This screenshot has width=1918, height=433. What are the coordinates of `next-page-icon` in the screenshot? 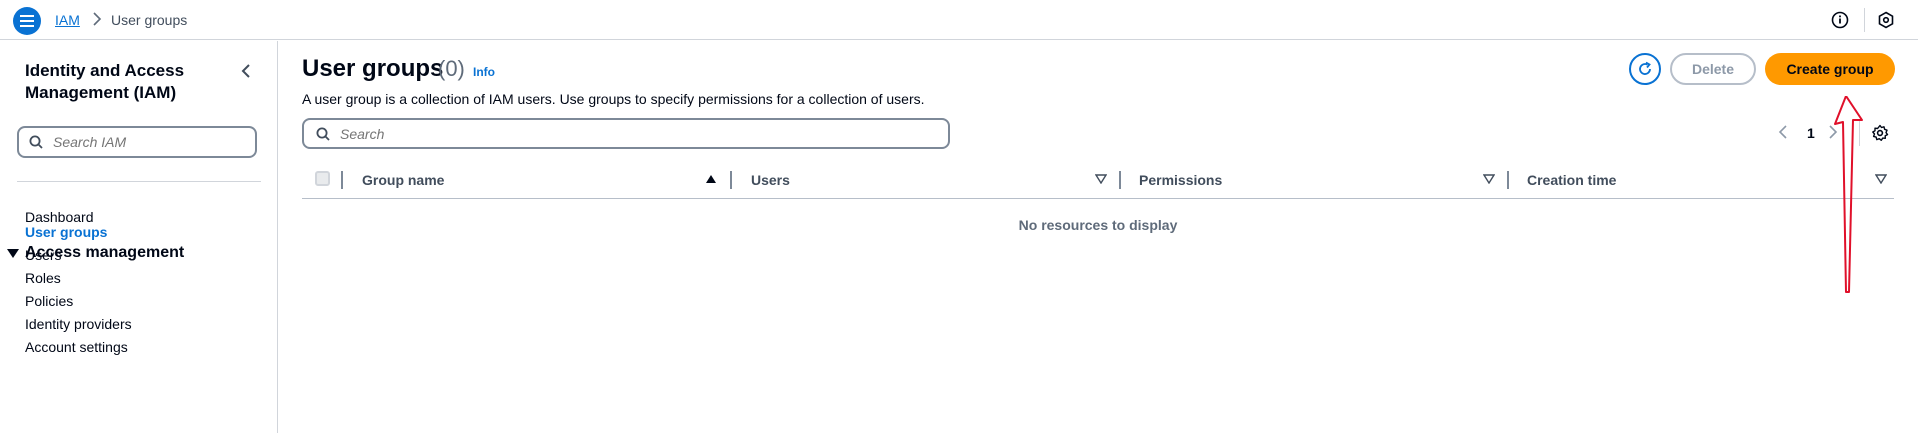 It's located at (1833, 132).